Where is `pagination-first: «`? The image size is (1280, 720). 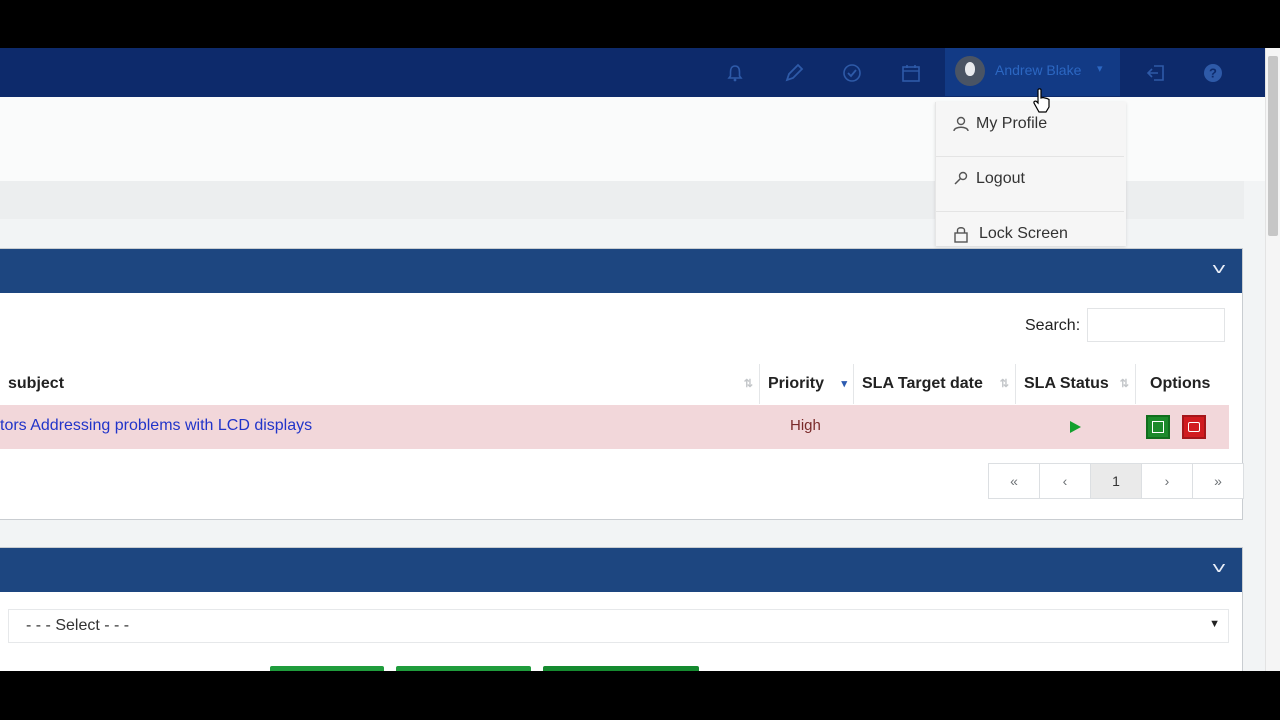 pagination-first: « is located at coordinates (1014, 481).